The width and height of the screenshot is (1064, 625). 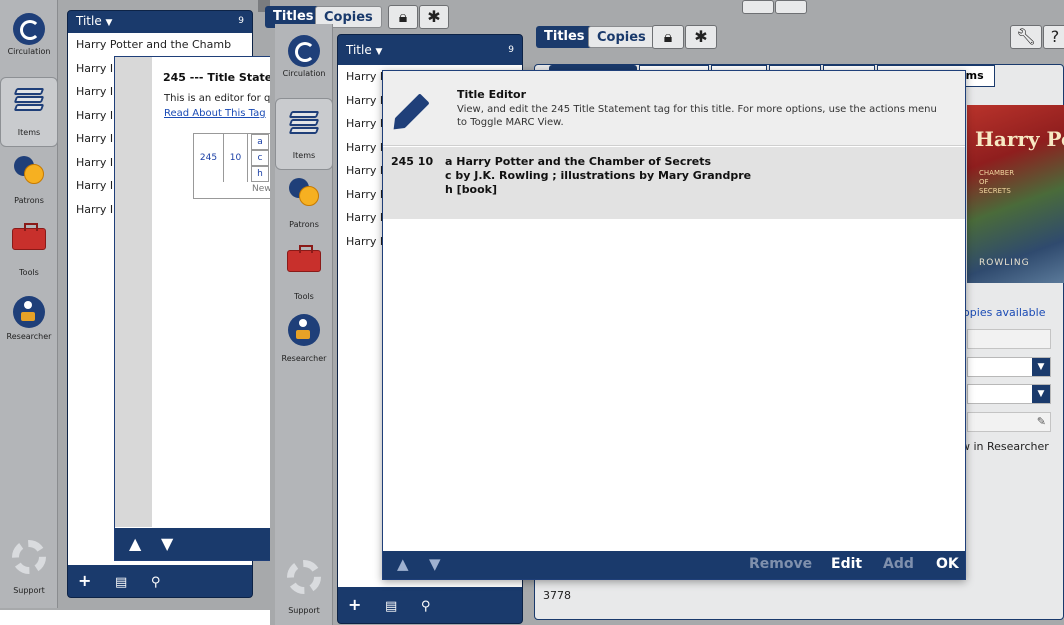 I want to click on remove-button: Remove, so click(x=780, y=564).